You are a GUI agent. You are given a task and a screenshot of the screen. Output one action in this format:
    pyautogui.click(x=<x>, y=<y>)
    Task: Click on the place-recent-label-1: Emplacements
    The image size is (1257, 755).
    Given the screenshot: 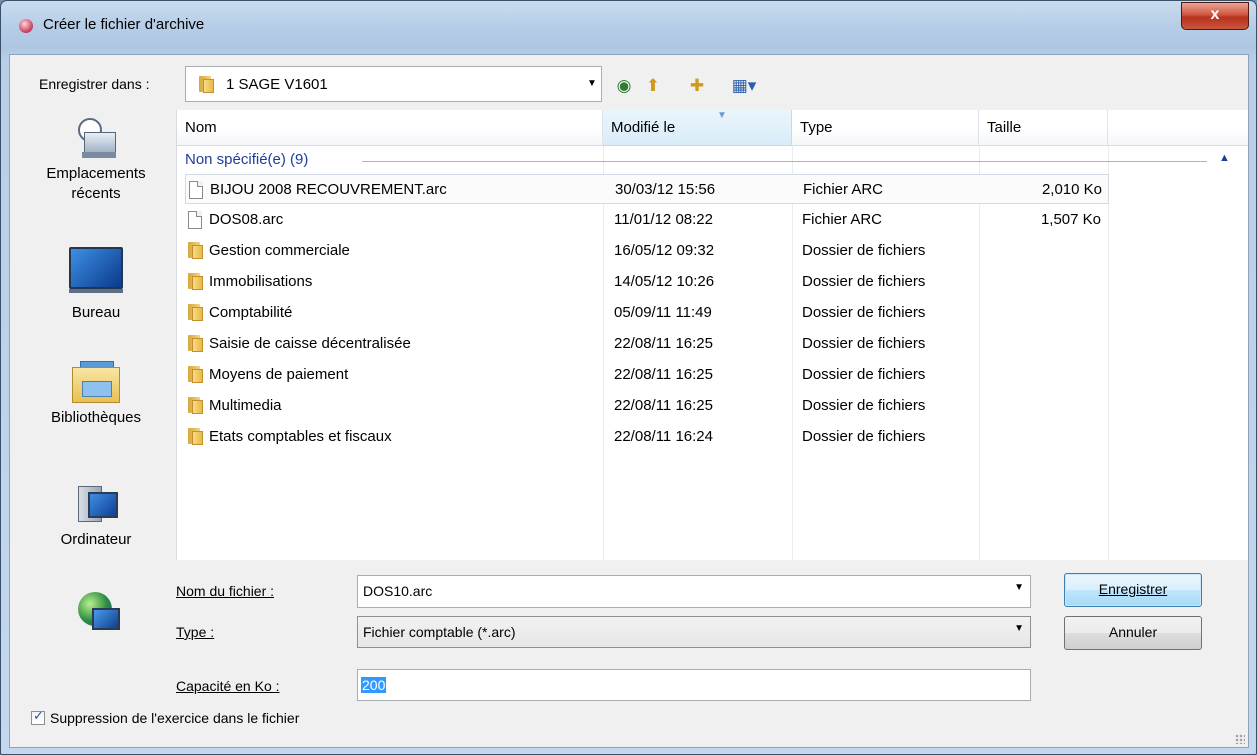 What is the action you would take?
    pyautogui.click(x=96, y=173)
    